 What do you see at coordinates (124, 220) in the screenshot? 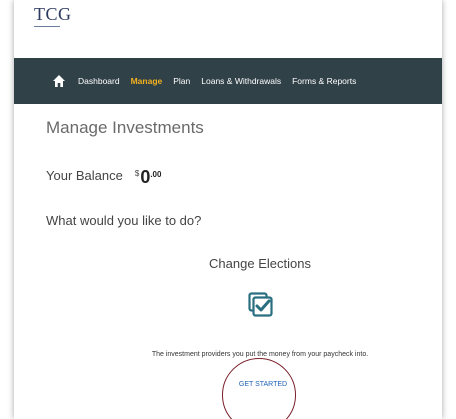
I see `action-question: What would you like to do?` at bounding box center [124, 220].